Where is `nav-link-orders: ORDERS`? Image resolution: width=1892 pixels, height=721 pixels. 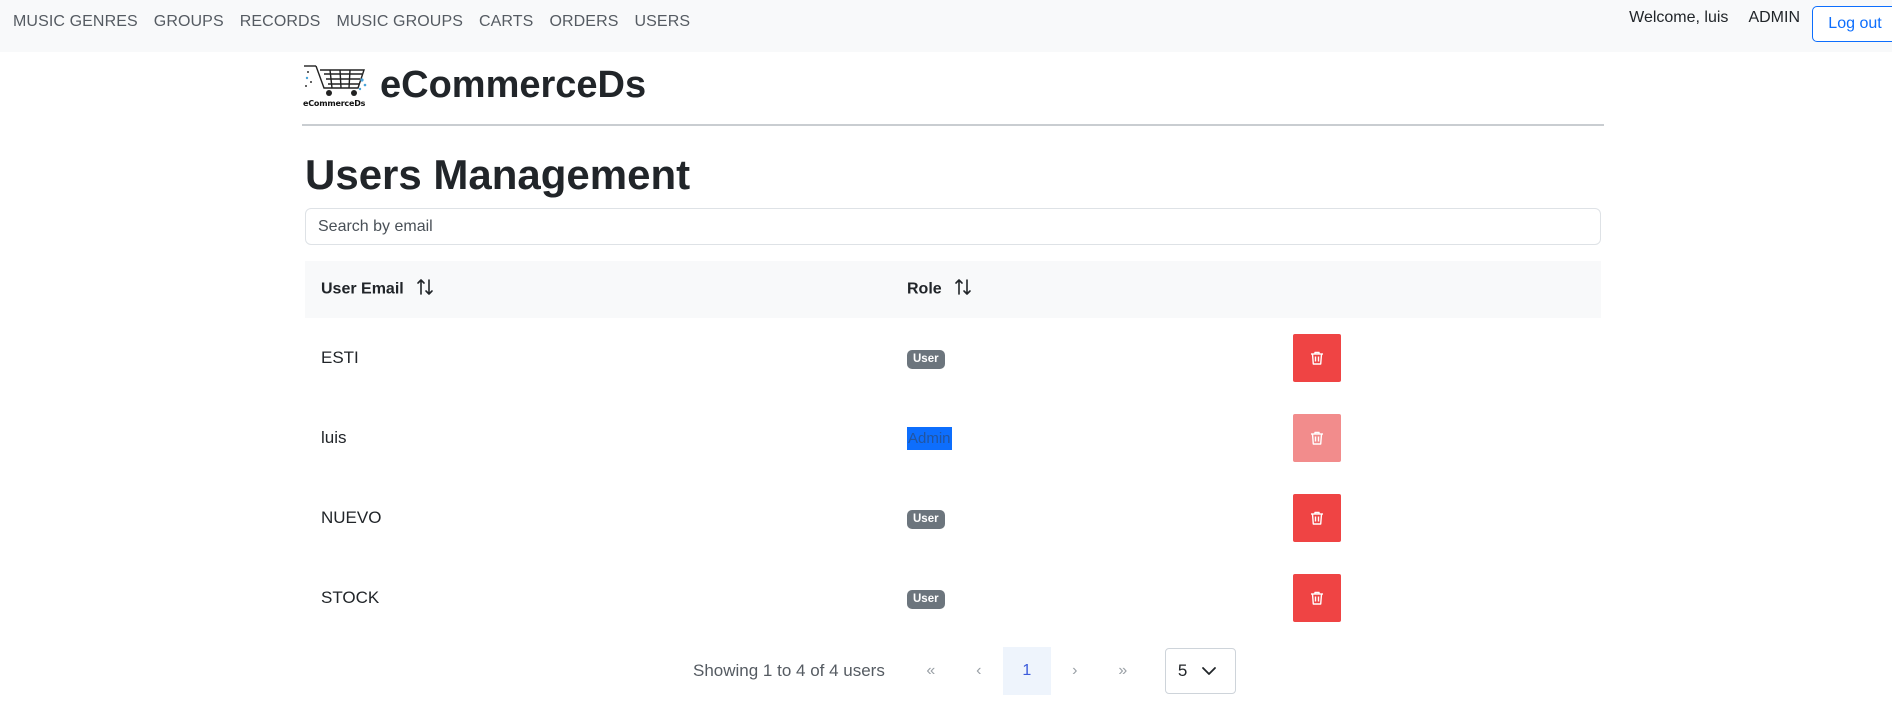
nav-link-orders: ORDERS is located at coordinates (583, 22).